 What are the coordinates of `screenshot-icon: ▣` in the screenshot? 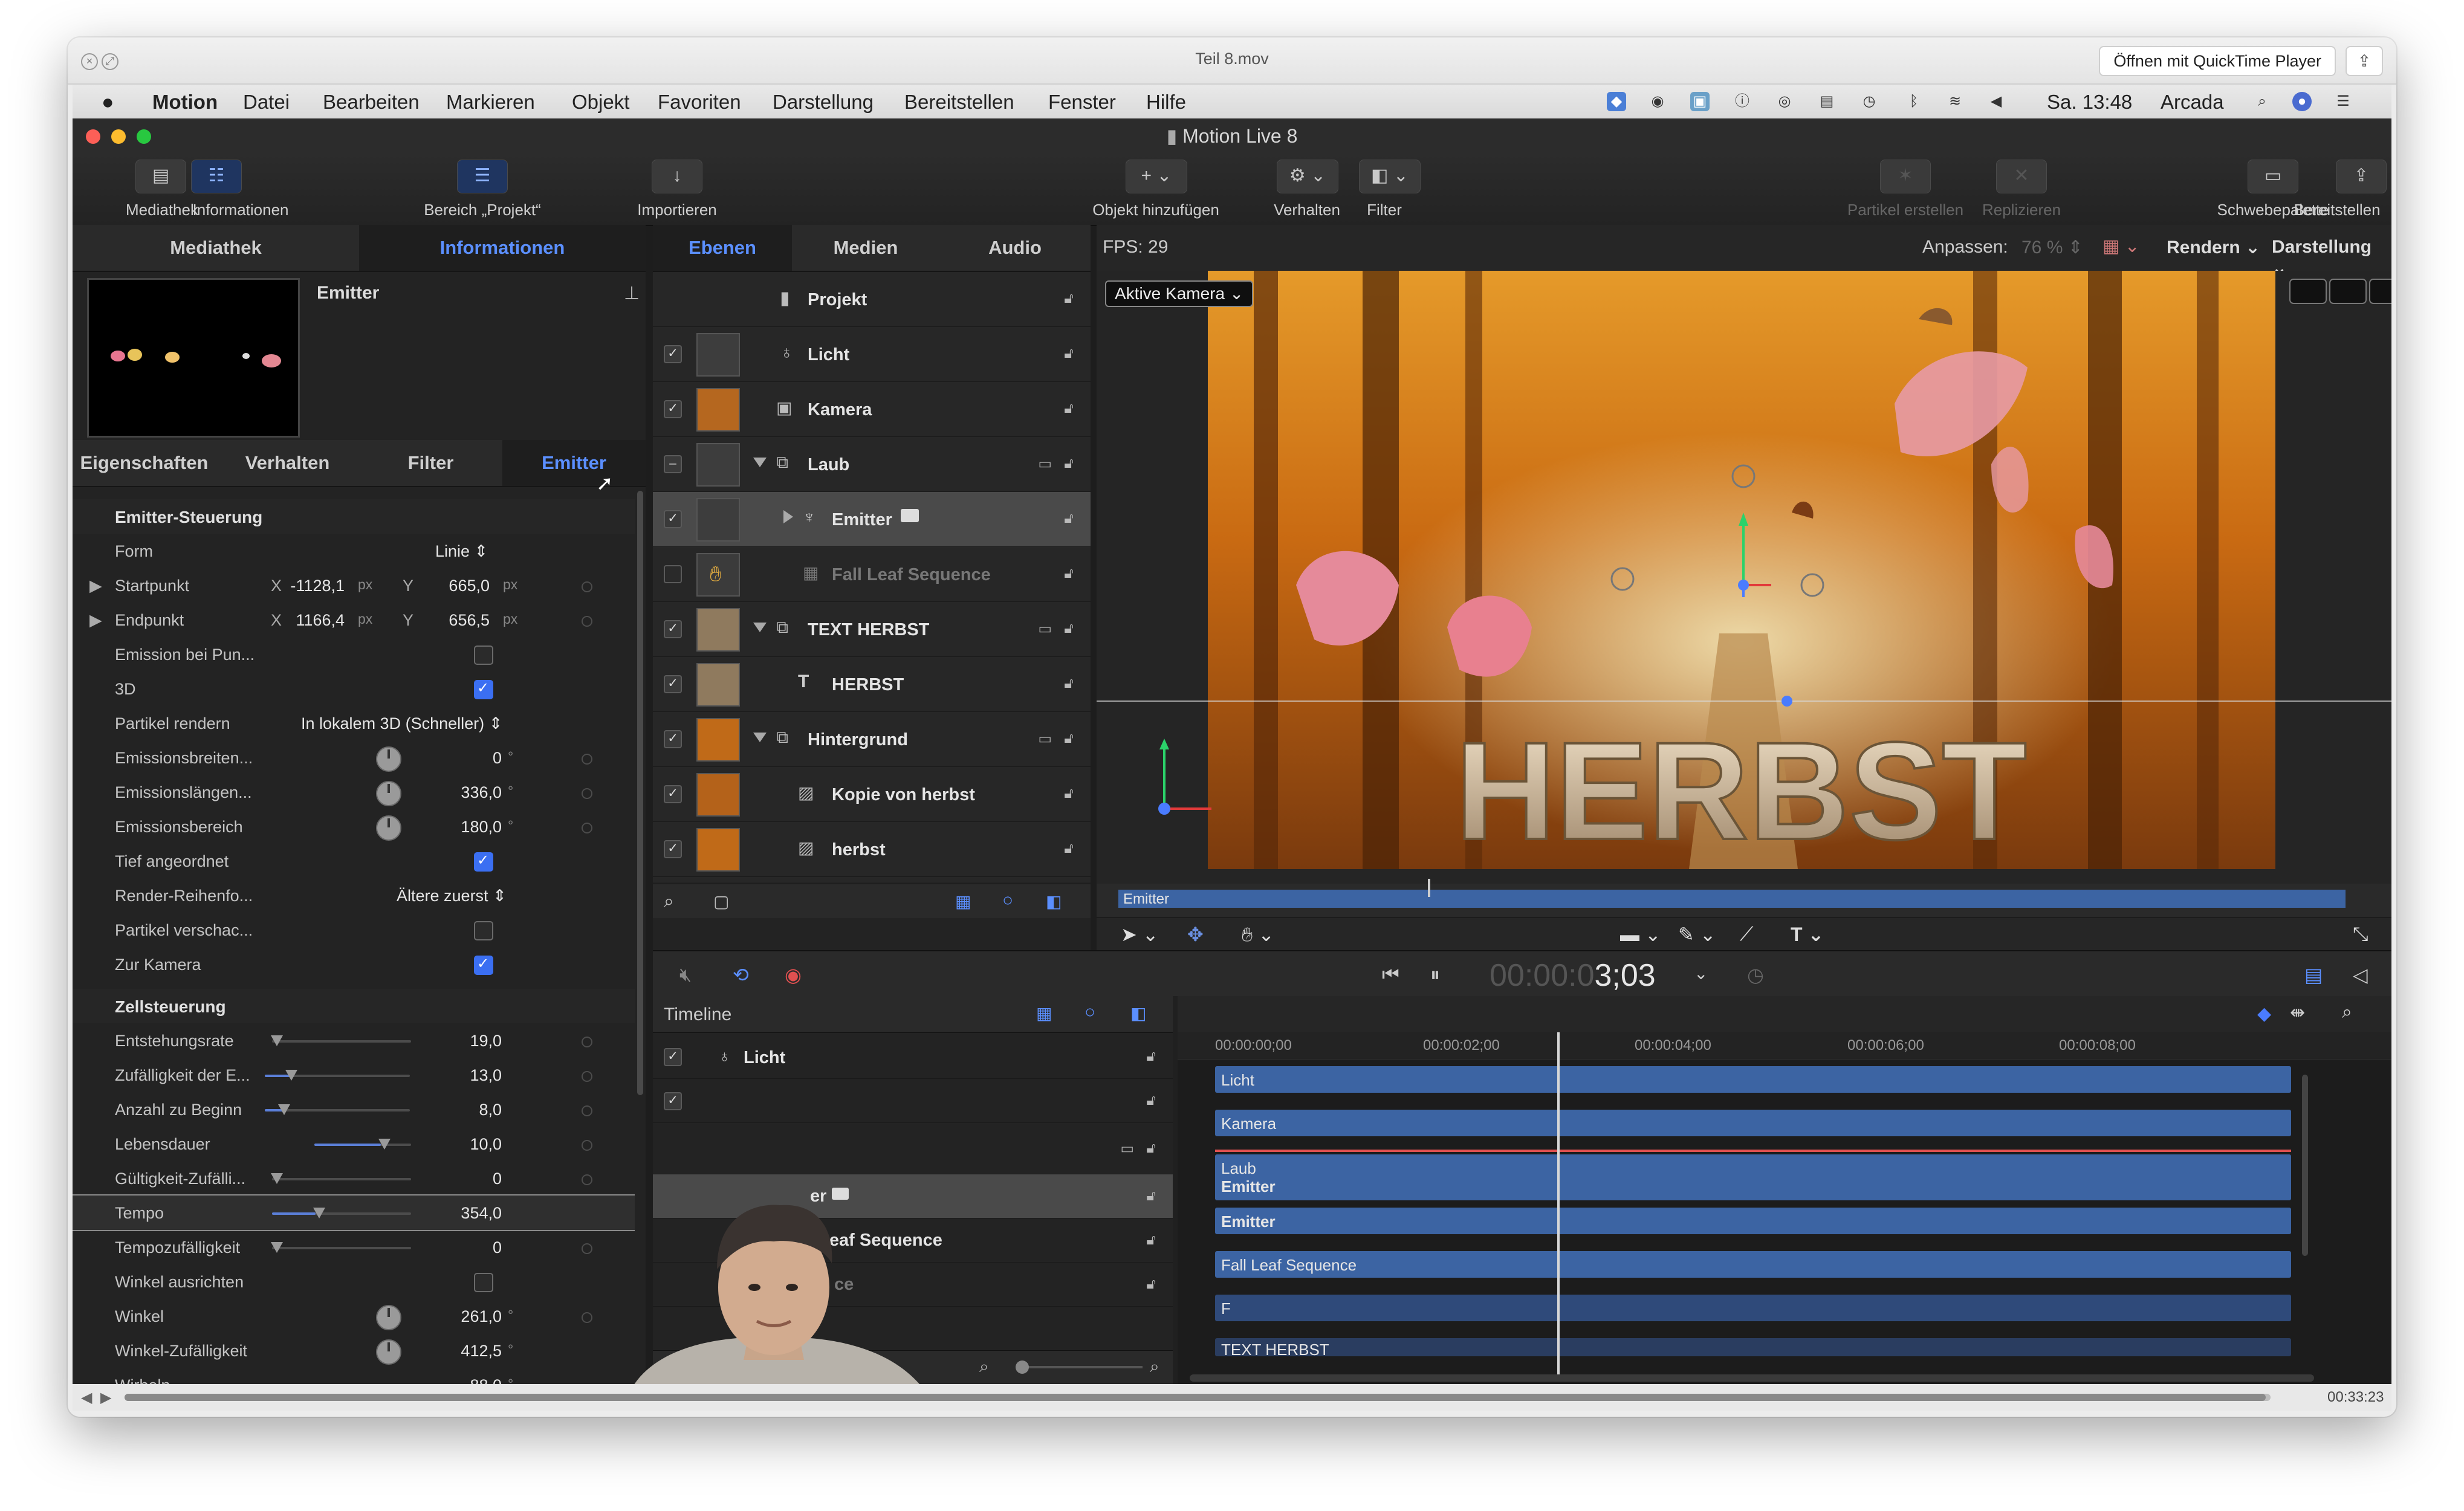 It's located at (1700, 101).